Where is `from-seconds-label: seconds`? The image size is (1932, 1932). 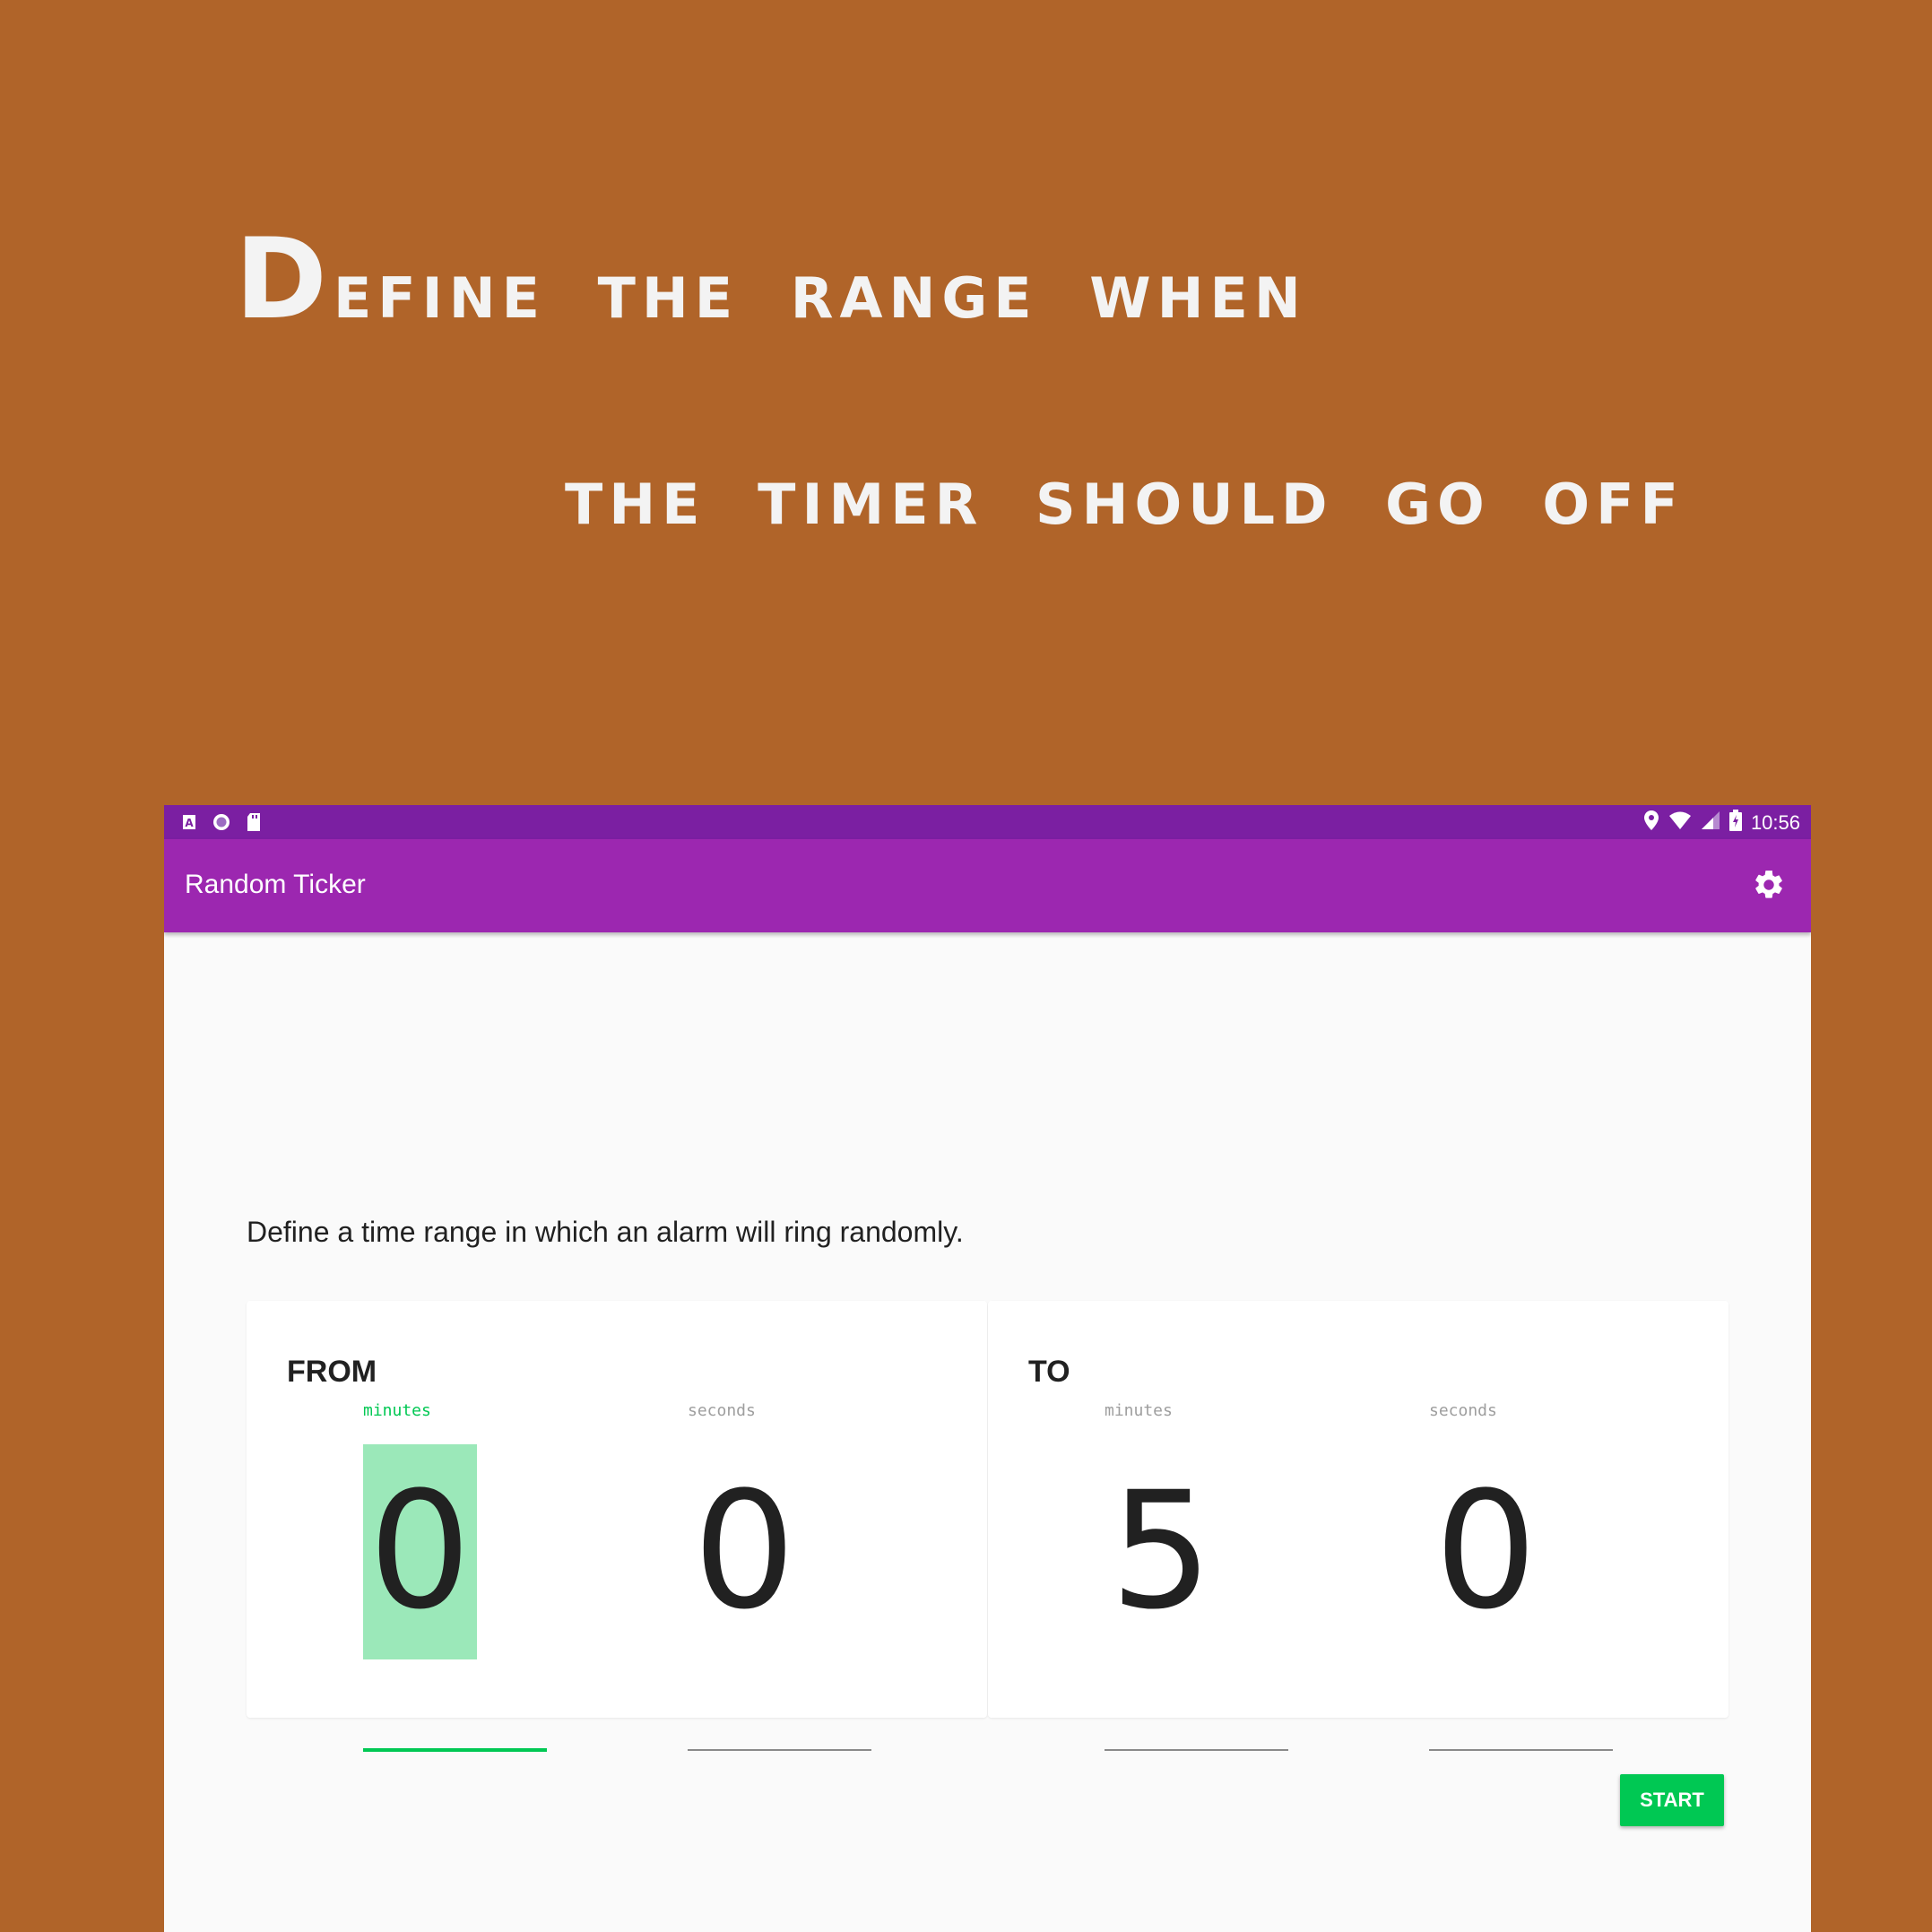
from-seconds-label: seconds is located at coordinates (722, 1410).